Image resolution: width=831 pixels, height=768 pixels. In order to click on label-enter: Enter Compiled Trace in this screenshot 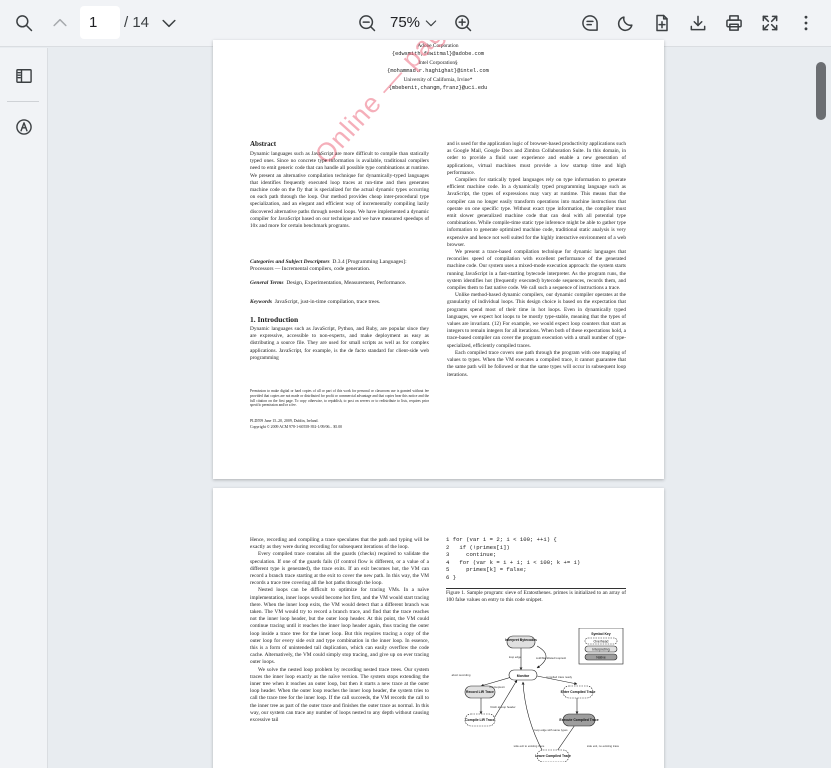, I will do `click(578, 692)`.